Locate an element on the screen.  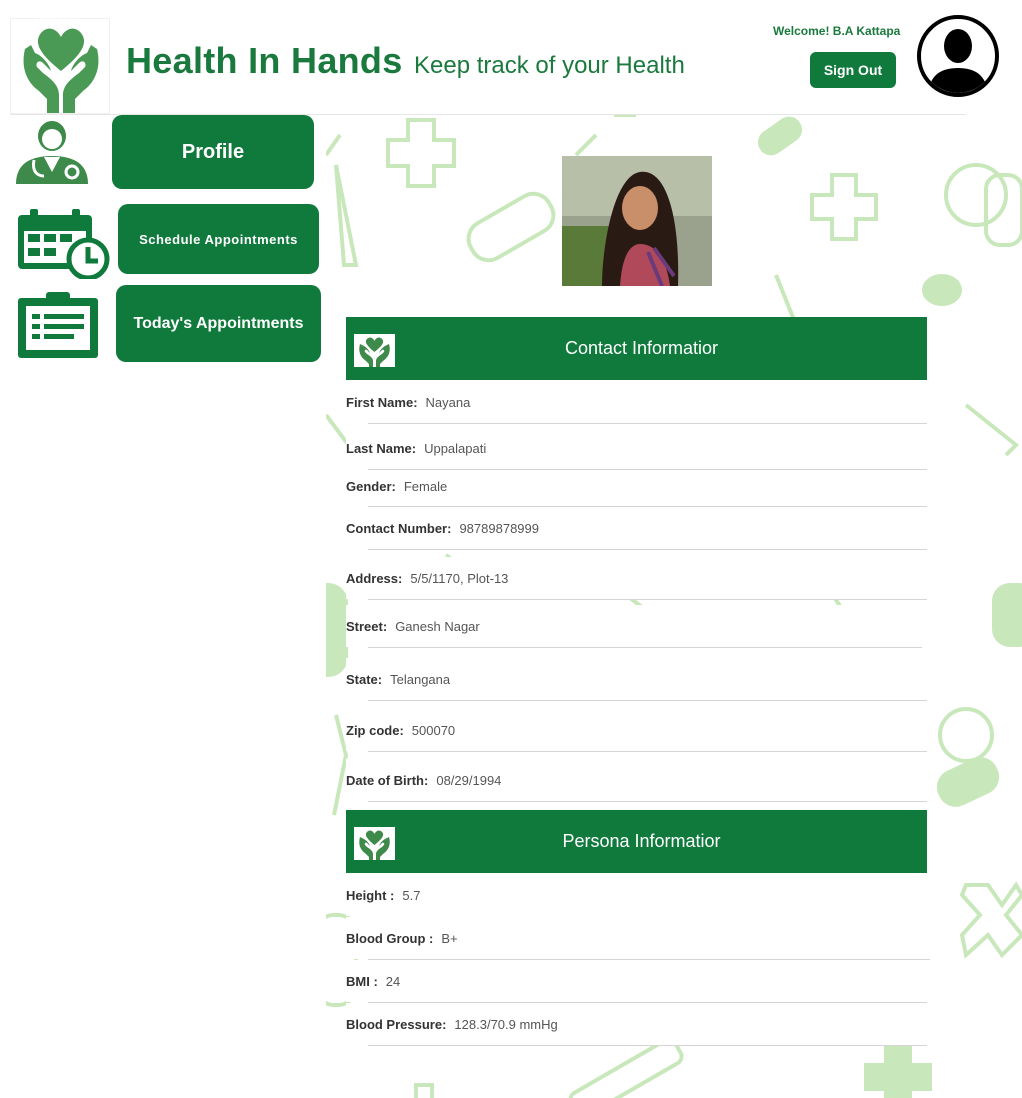
contact-field-row: Zip code: 500070 is located at coordinates (636, 730).